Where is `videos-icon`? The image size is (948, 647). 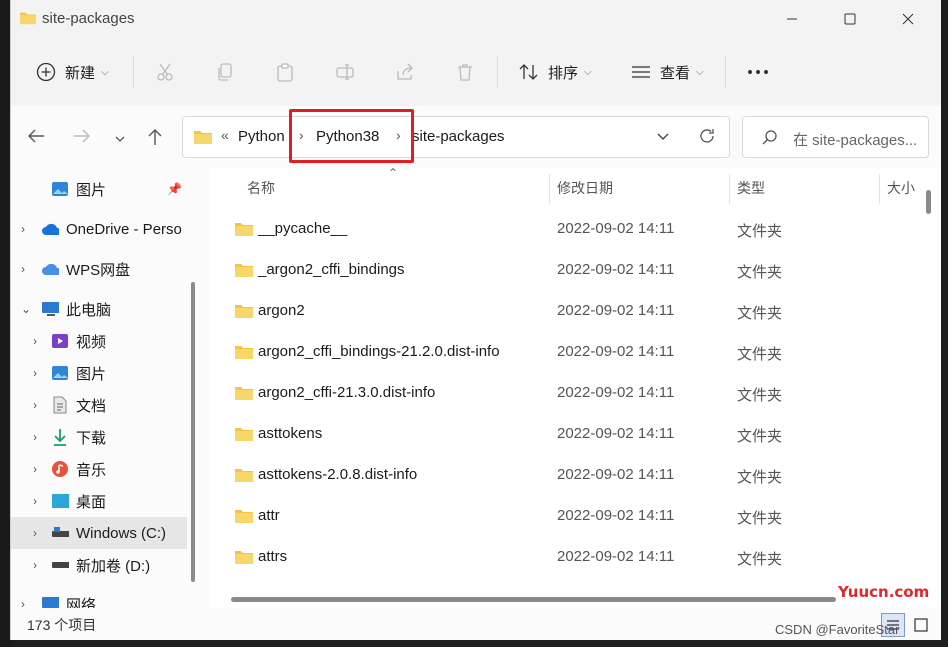
videos-icon is located at coordinates (60, 341).